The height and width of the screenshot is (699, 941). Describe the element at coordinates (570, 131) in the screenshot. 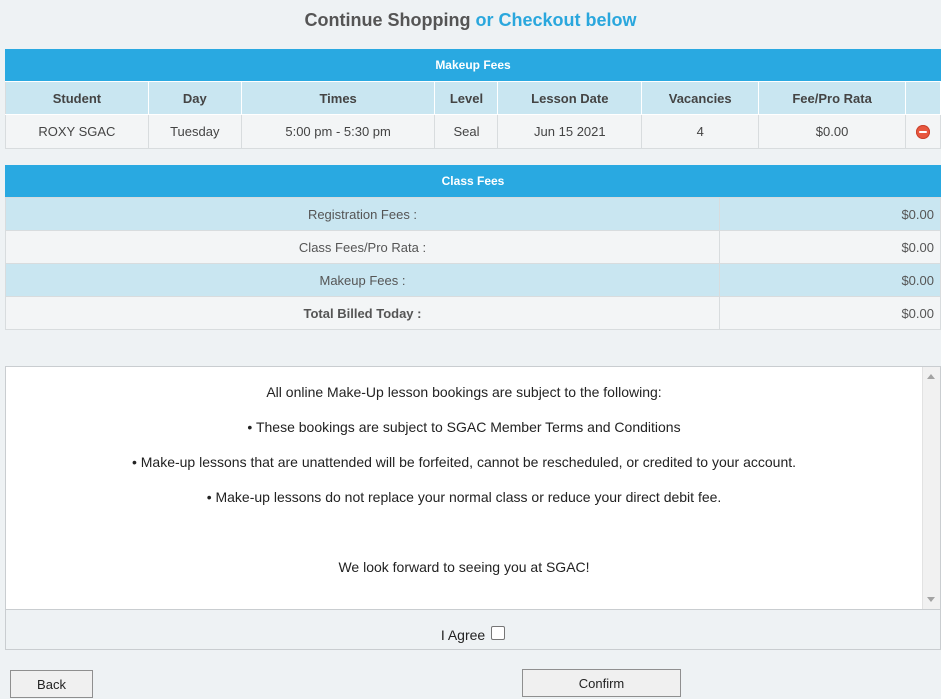

I see `cell-lesson-date: Jun 15 2021` at that location.